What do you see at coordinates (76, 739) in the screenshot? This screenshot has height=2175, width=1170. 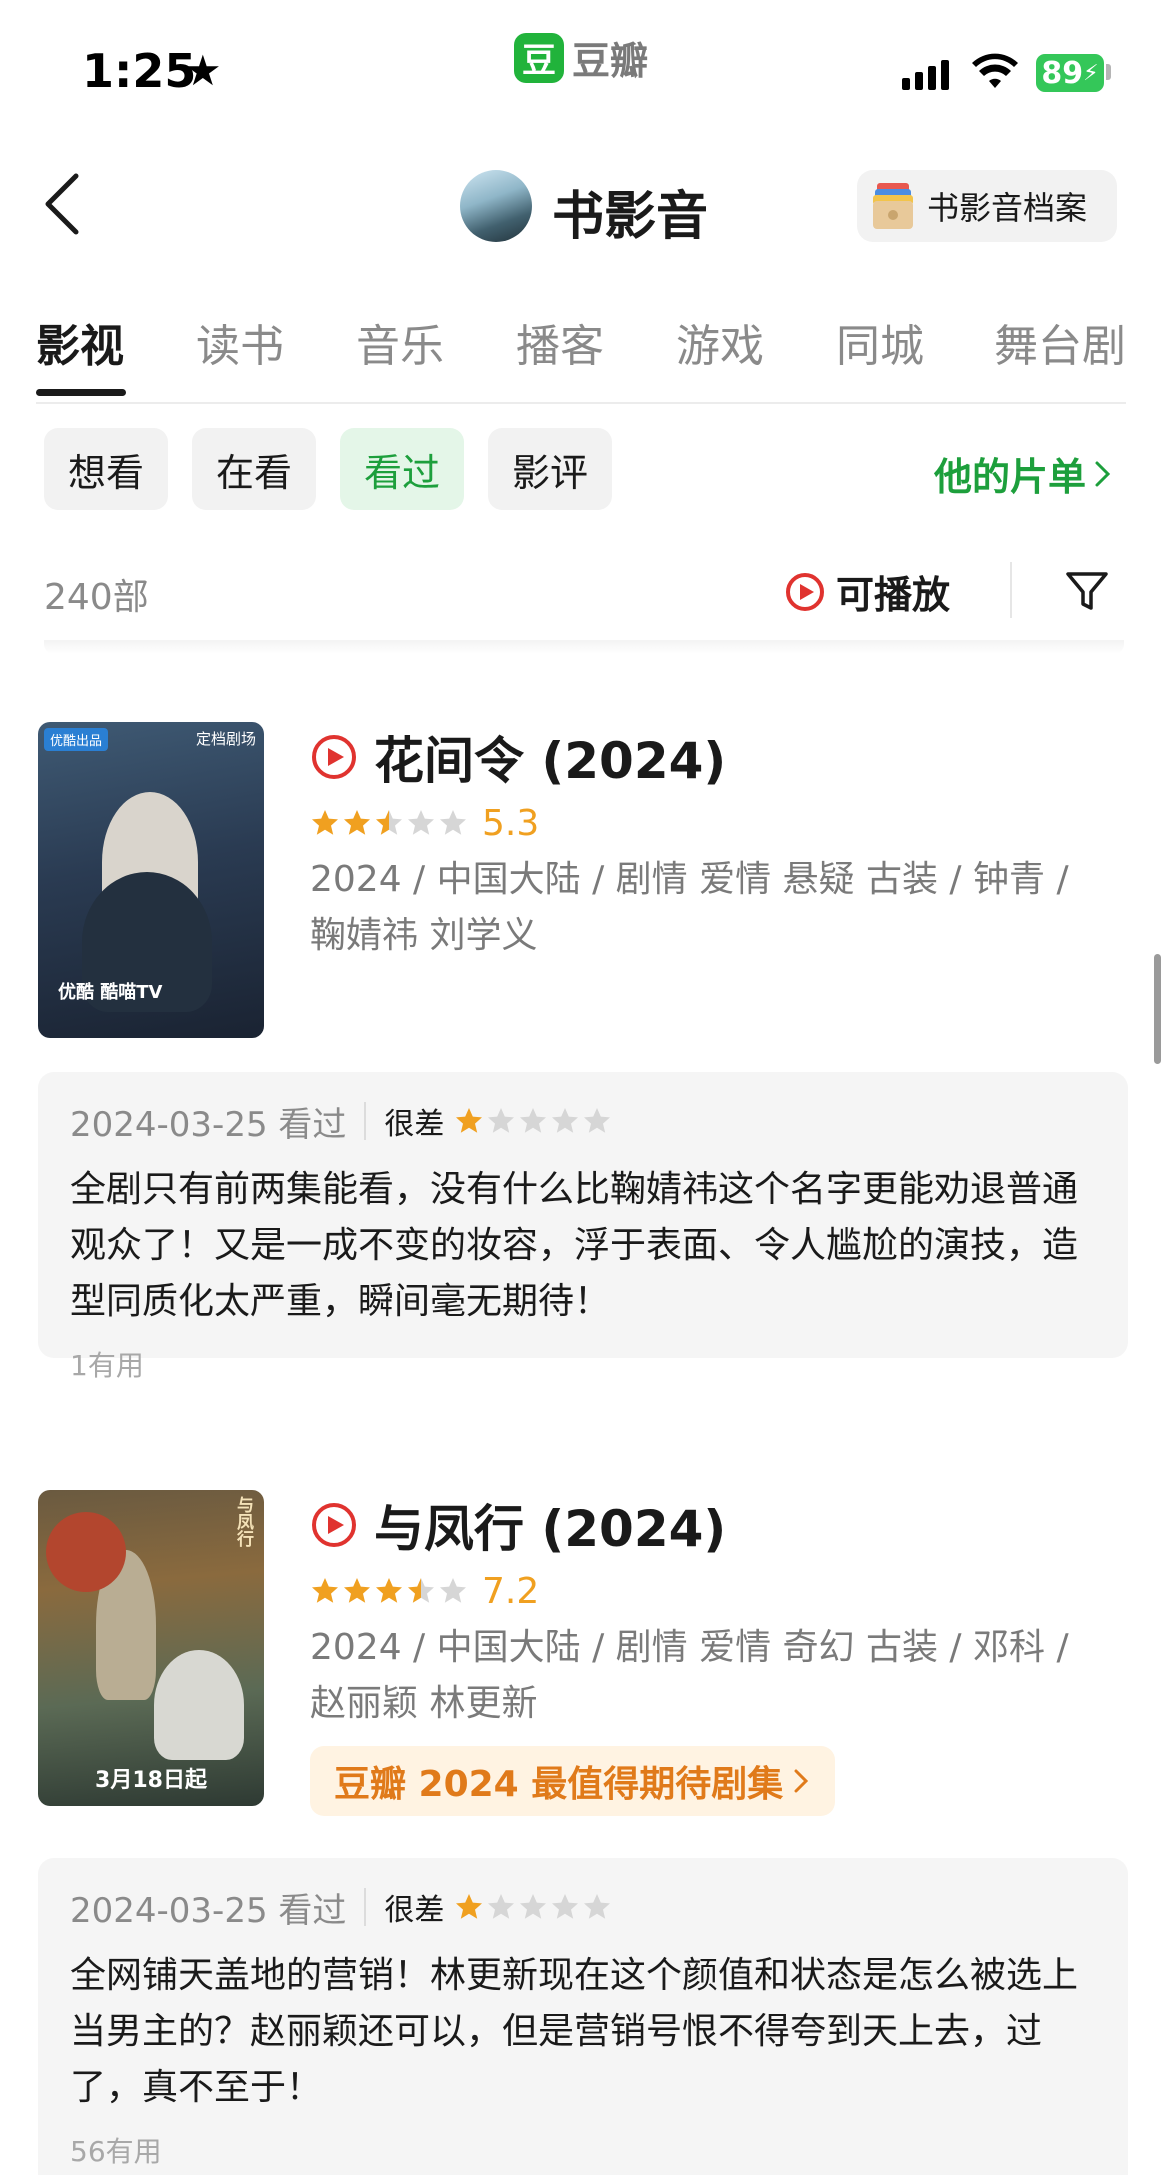 I see `poster-tag: 优酷出品` at bounding box center [76, 739].